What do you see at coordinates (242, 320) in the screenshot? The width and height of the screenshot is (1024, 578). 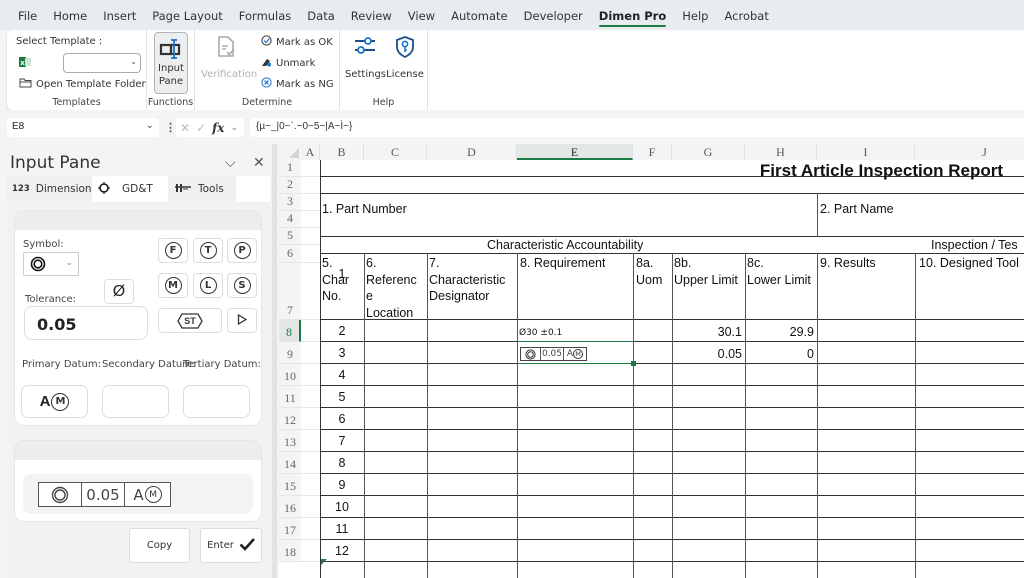 I see `play-triangle-button` at bounding box center [242, 320].